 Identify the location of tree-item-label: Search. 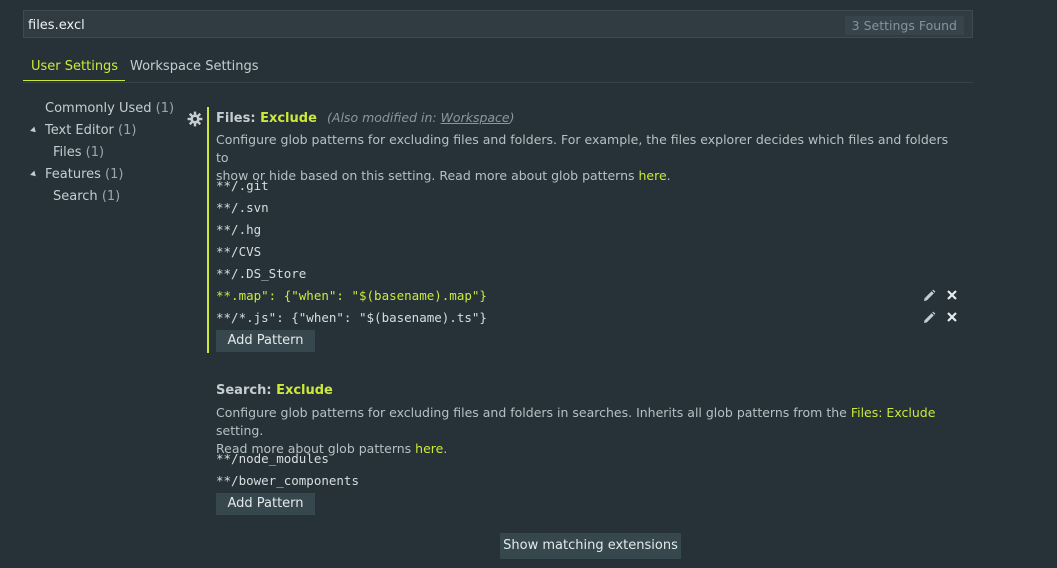
(75, 196).